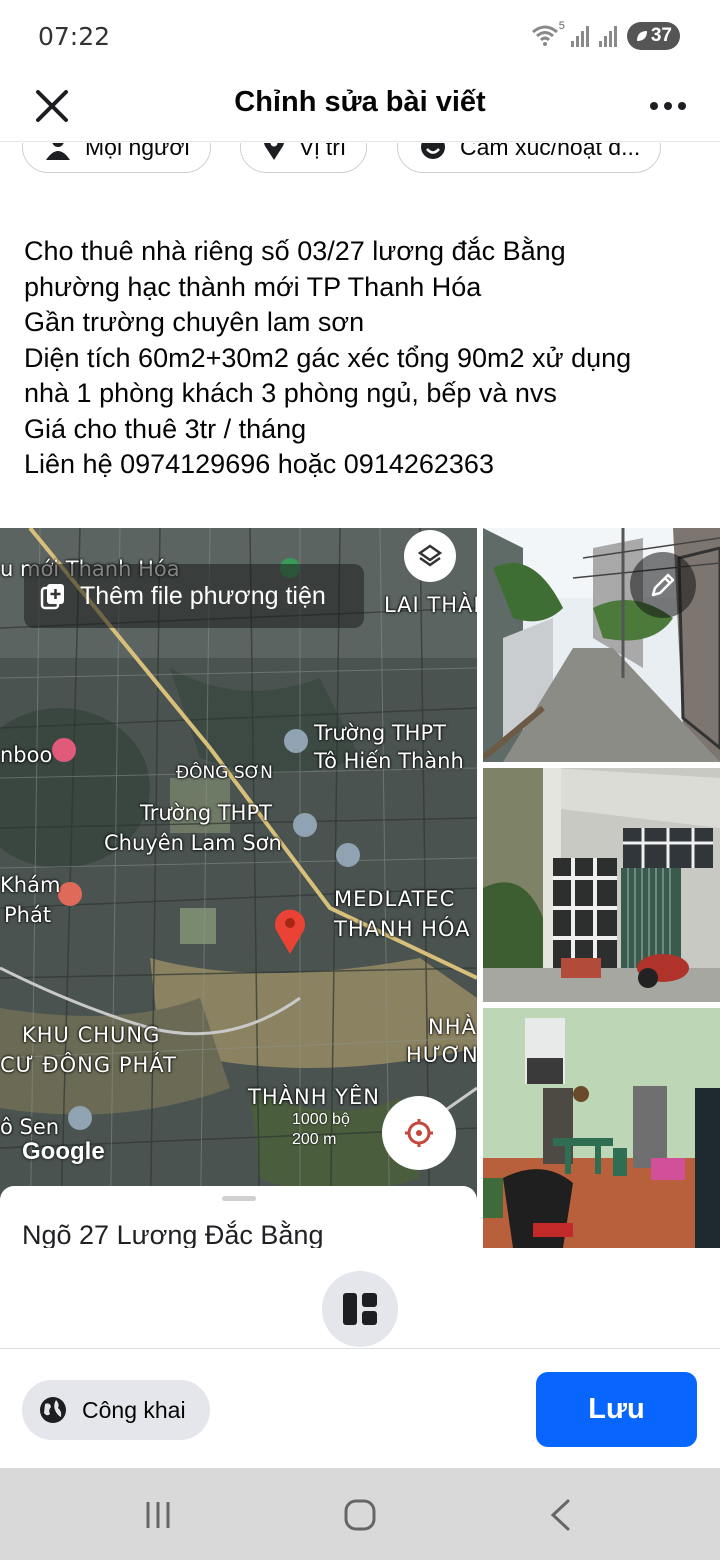  I want to click on map-label: THANH HÓA, so click(402, 929).